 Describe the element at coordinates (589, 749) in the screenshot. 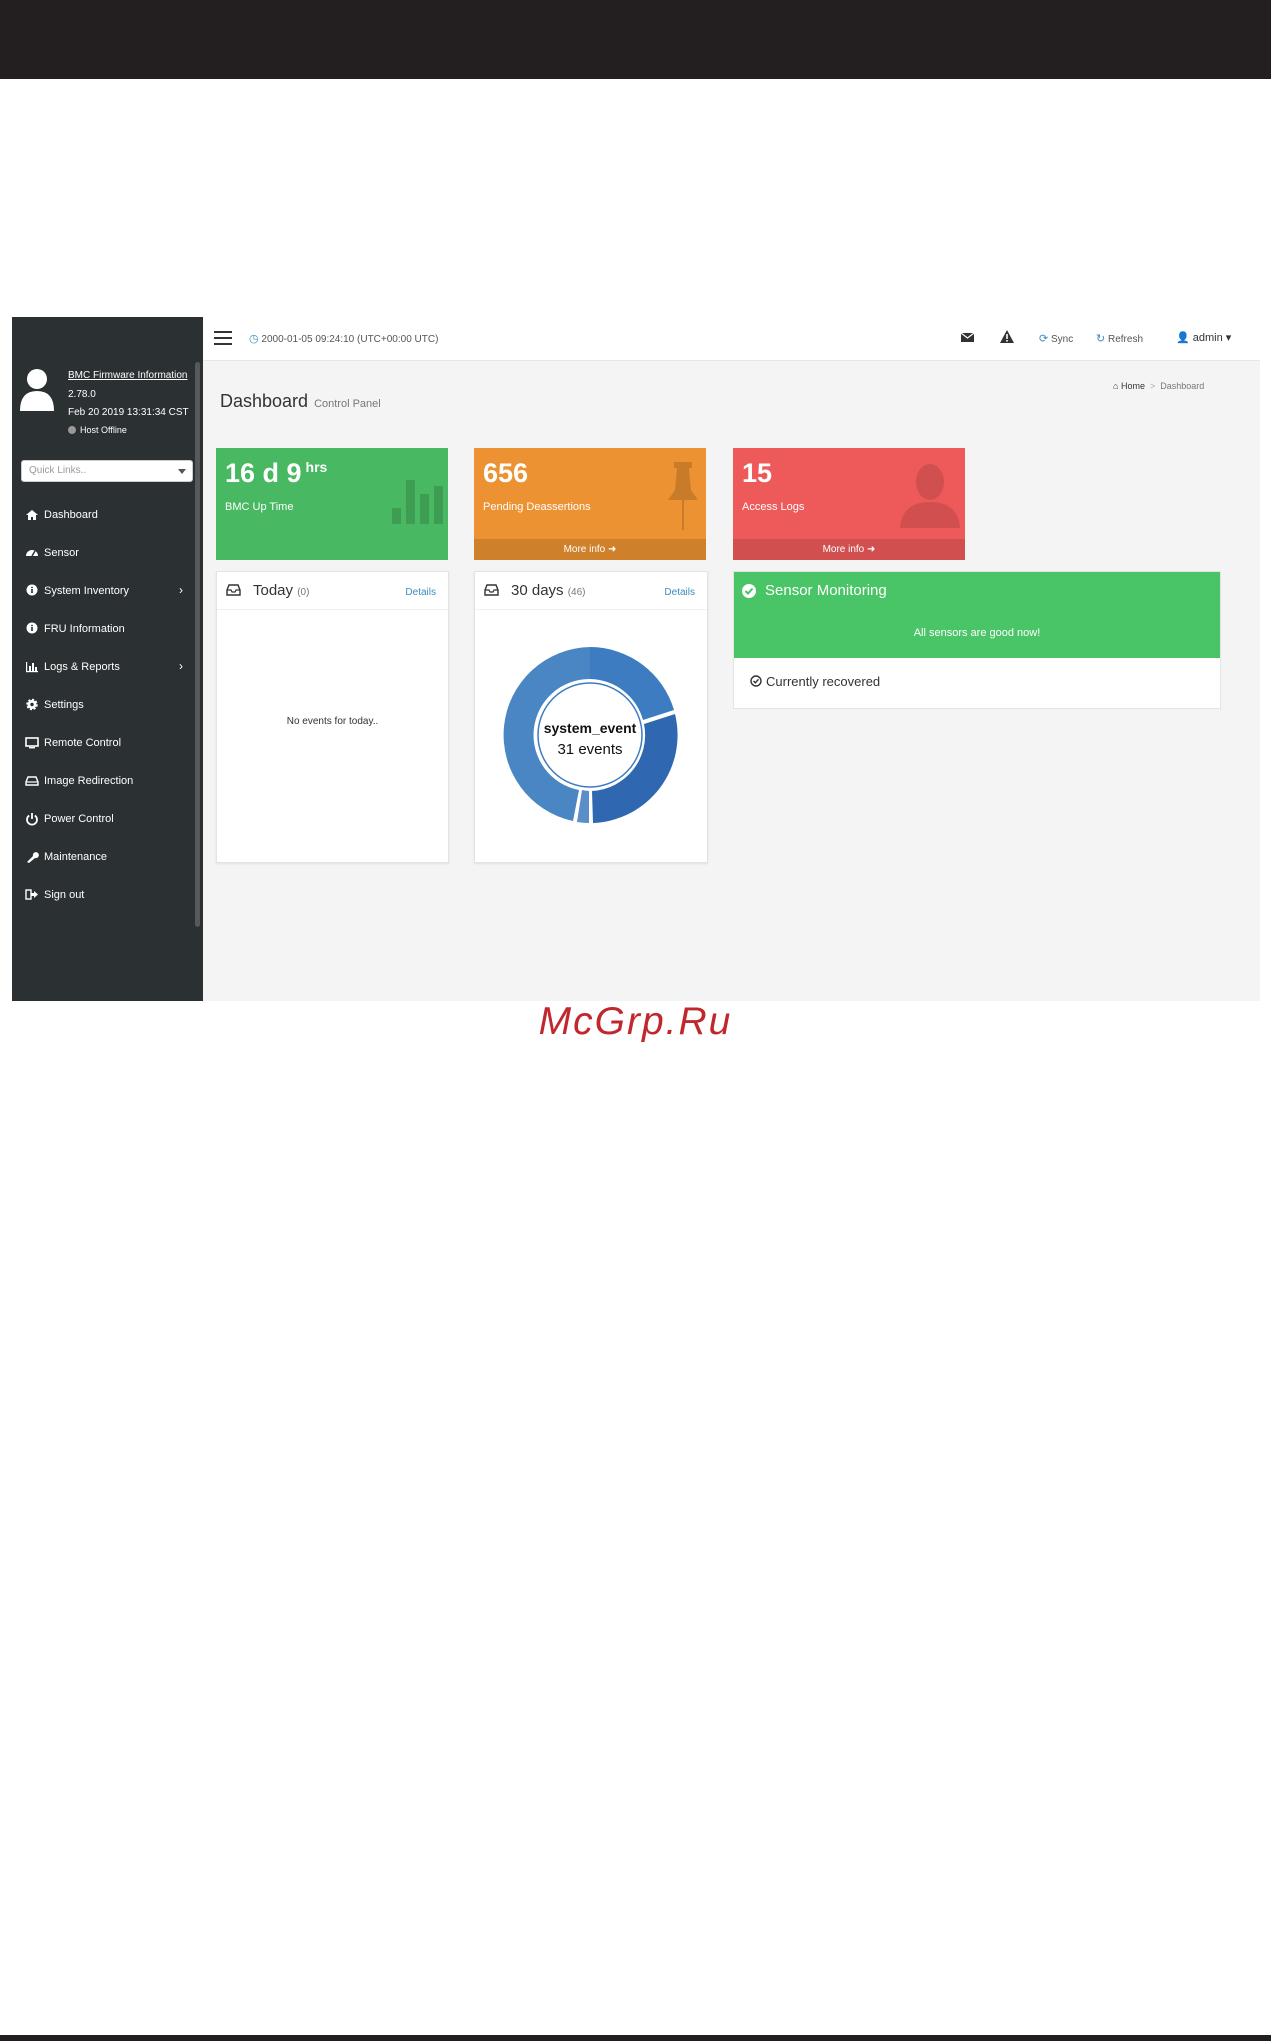

I see `donut-center-subtitle: 31 events` at that location.